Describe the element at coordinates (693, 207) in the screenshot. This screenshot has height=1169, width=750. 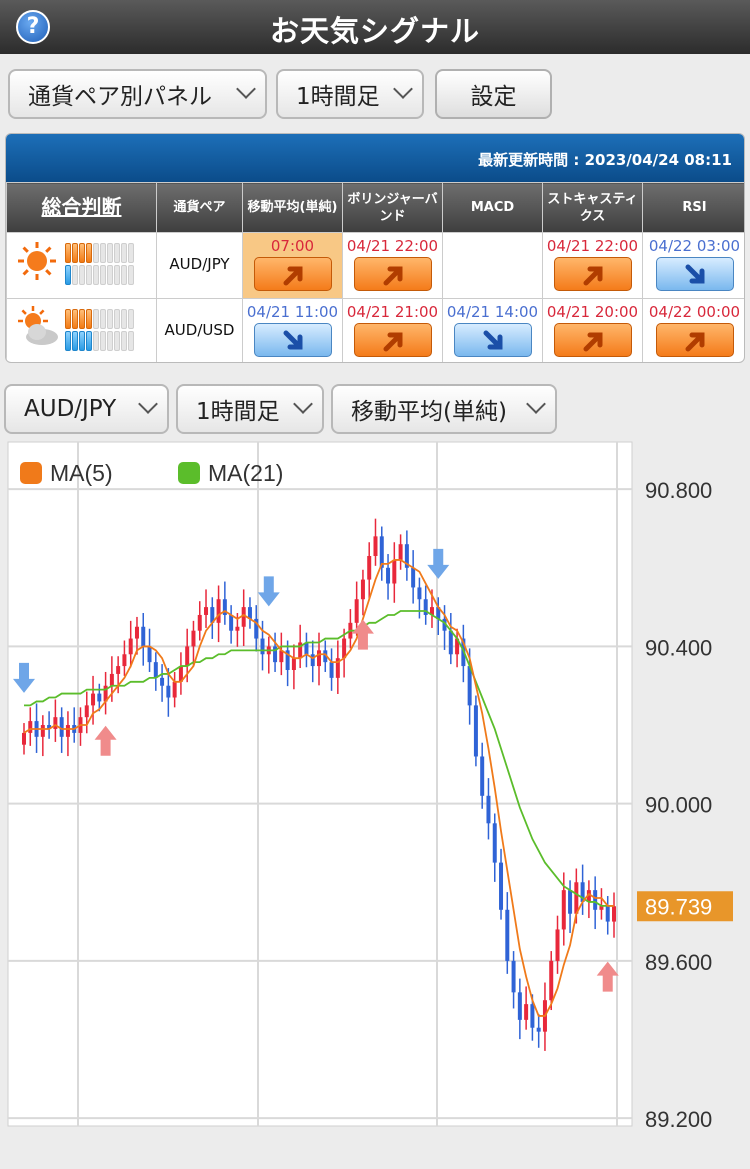
I see `col-header-rsi: RSI` at that location.